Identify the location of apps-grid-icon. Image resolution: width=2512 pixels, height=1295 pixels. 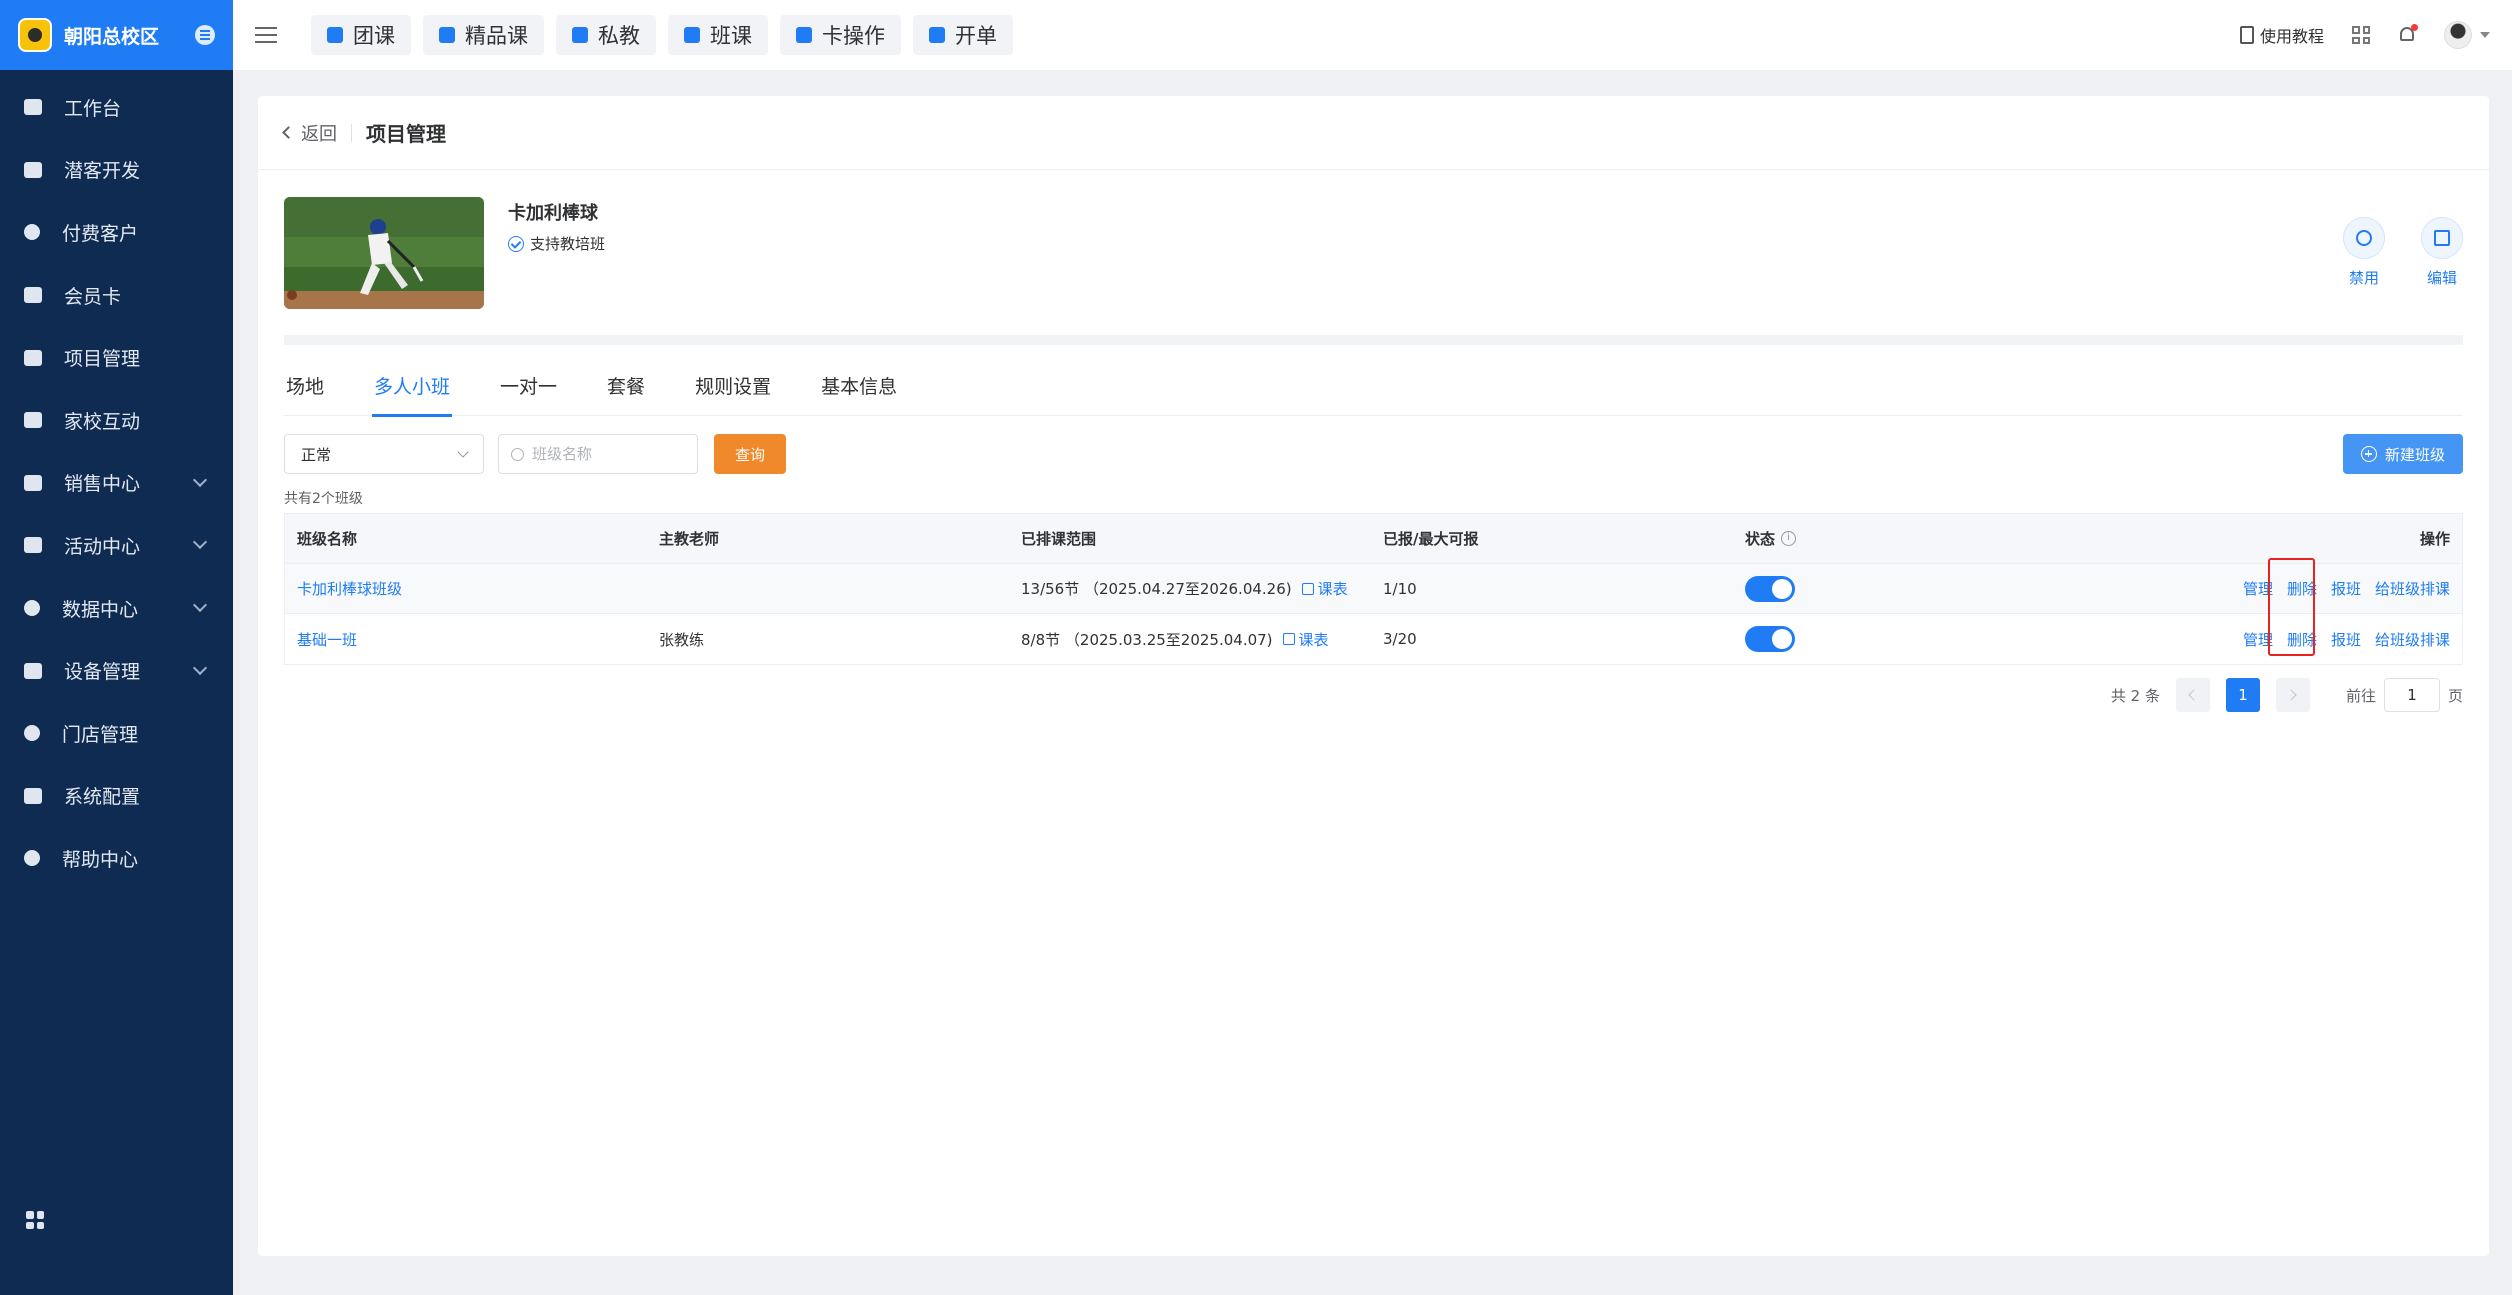
(35, 1220).